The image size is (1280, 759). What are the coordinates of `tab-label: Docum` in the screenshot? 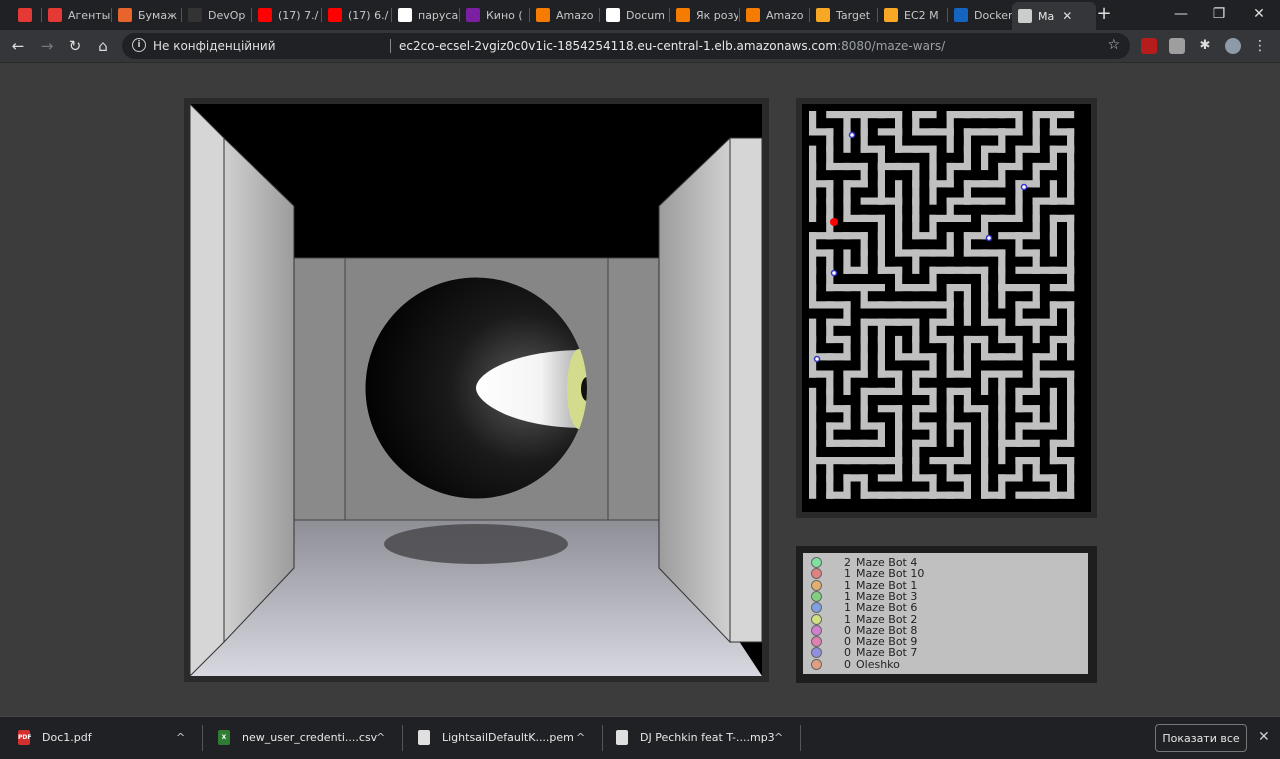 It's located at (645, 15).